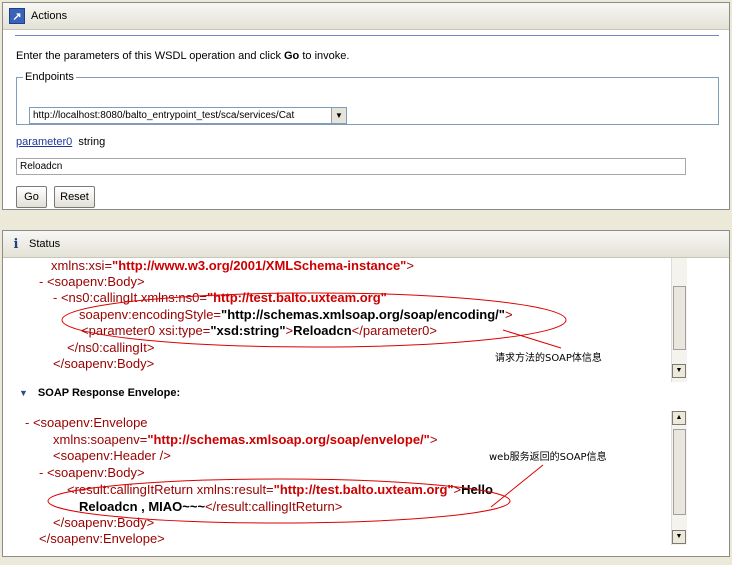 This screenshot has width=732, height=565. I want to click on request-highlight-ellipse, so click(314, 320).